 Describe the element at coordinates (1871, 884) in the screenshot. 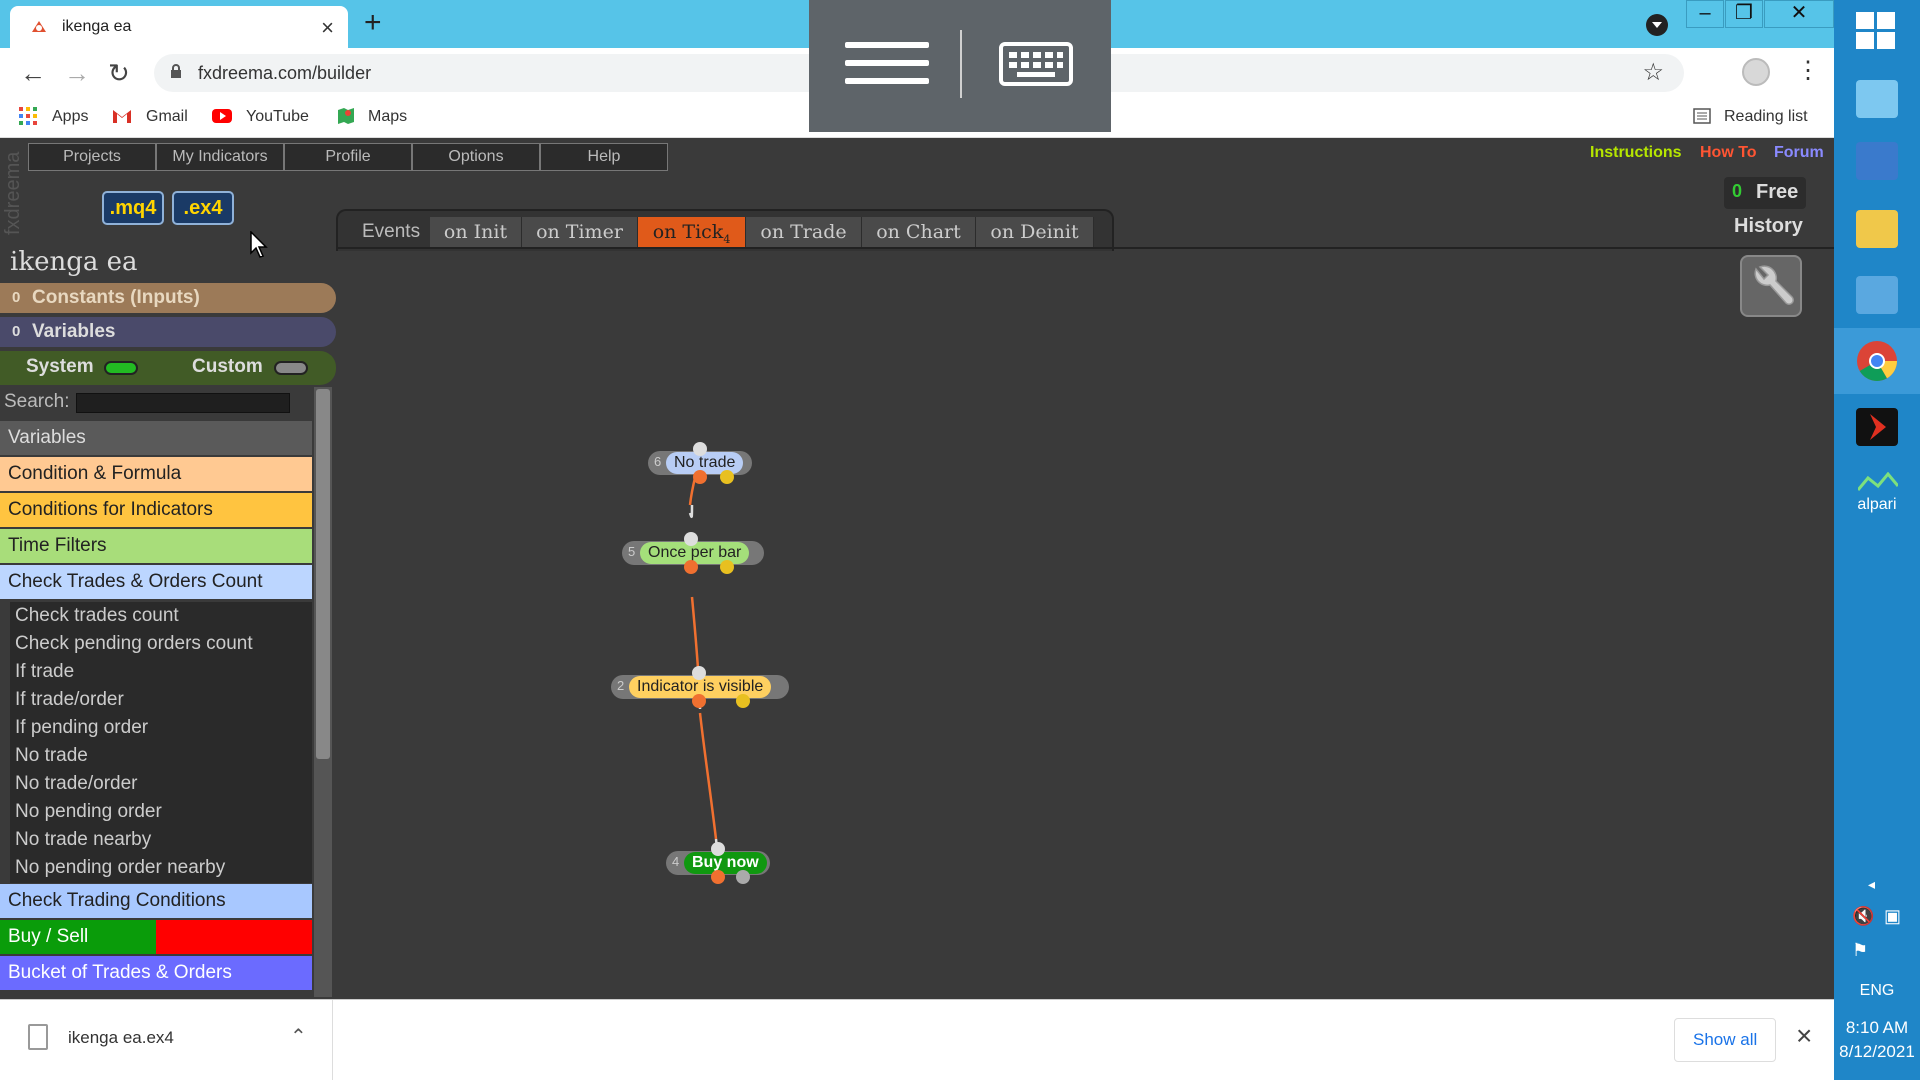

I see `tray-expand-icon: ◂` at that location.